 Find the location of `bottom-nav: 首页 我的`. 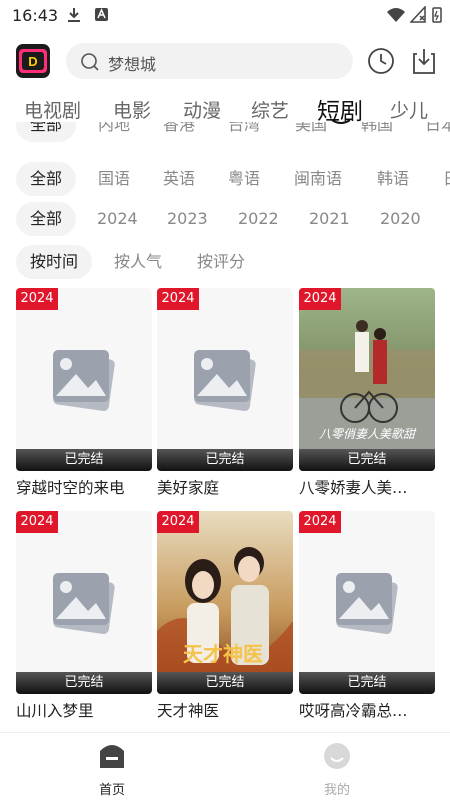

bottom-nav: 首页 我的 is located at coordinates (225, 766).